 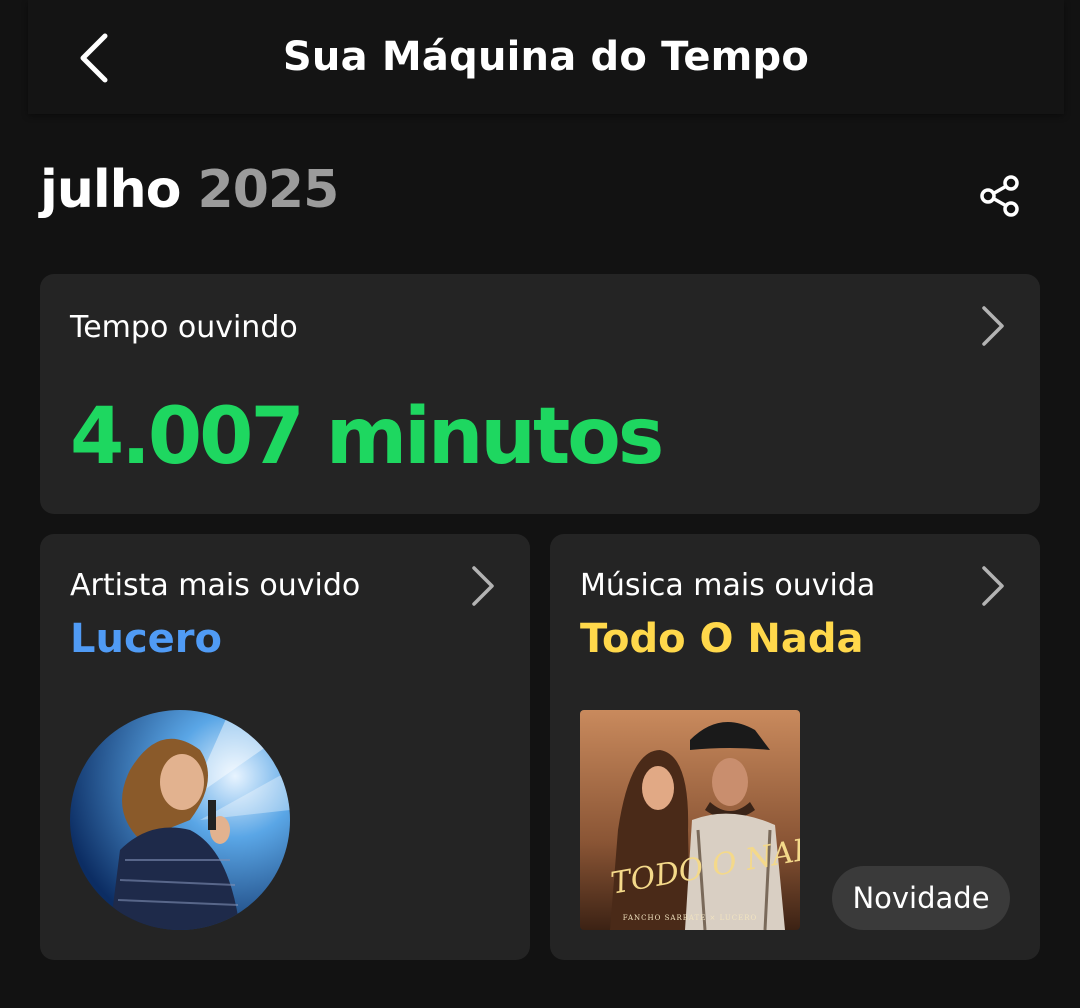 What do you see at coordinates (190, 190) in the screenshot?
I see `period-heading: julho 2025` at bounding box center [190, 190].